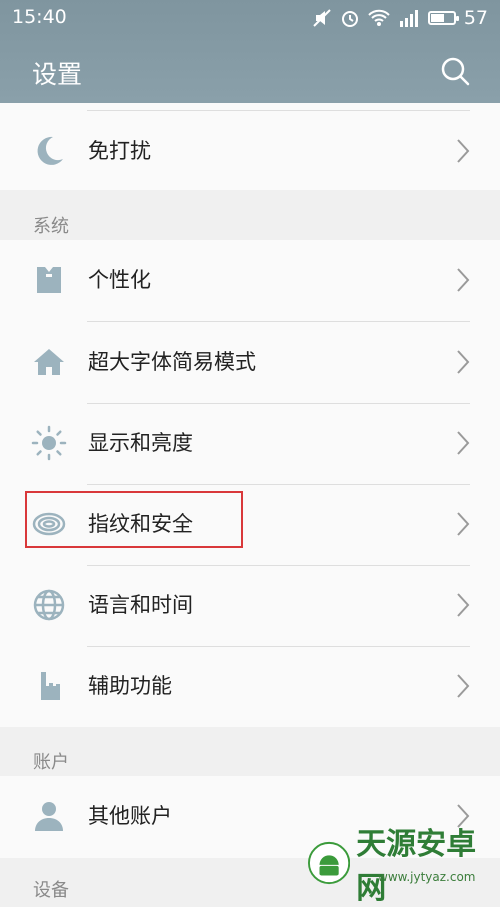 The height and width of the screenshot is (907, 500). What do you see at coordinates (329, 862) in the screenshot?
I see `android-logo-icon` at bounding box center [329, 862].